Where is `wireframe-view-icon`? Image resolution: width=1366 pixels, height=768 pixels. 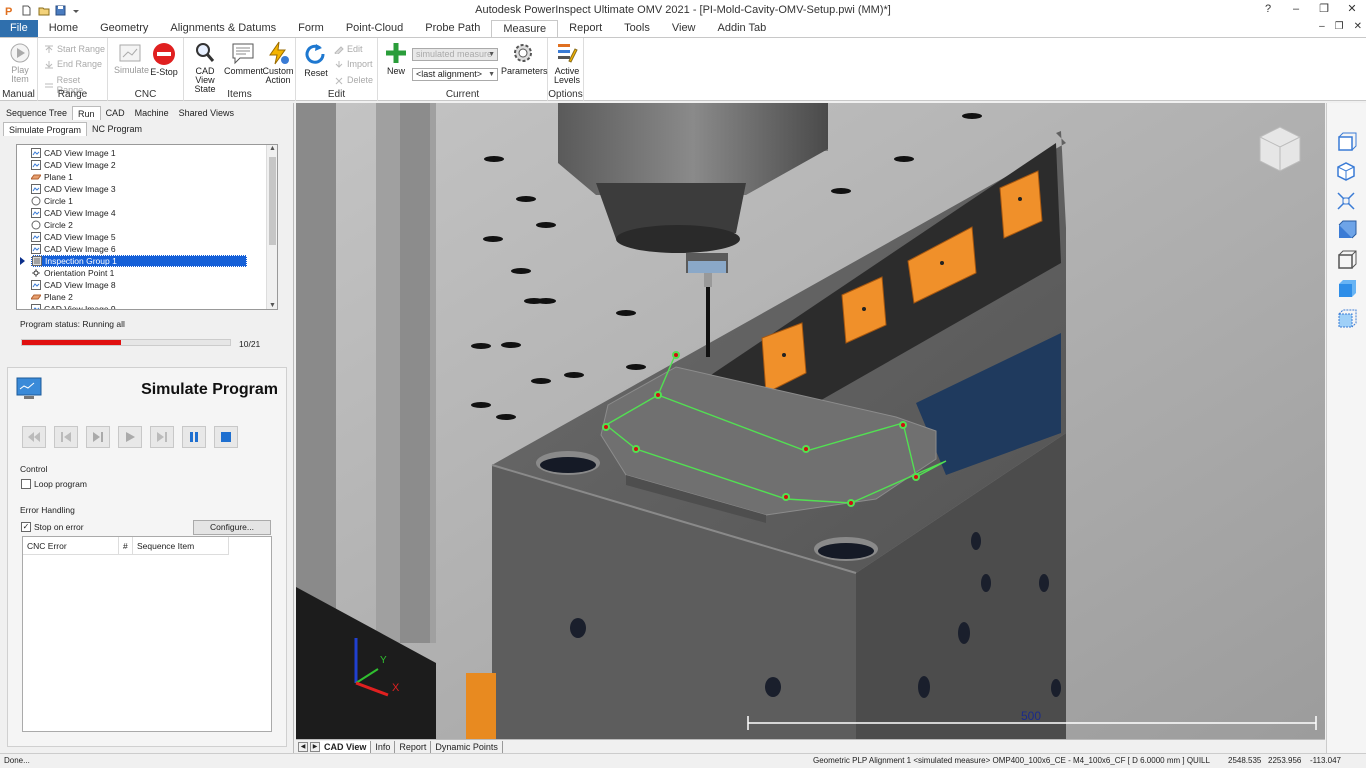 wireframe-view-icon is located at coordinates (1346, 260).